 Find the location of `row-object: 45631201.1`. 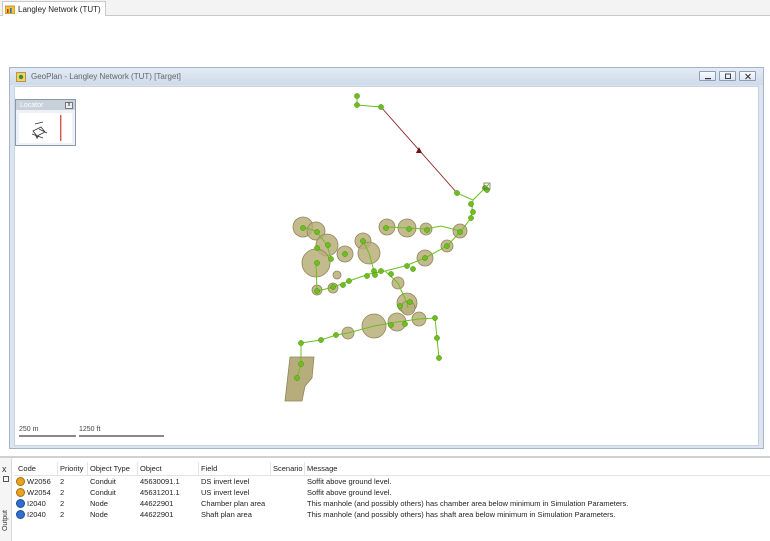

row-object: 45631201.1 is located at coordinates (160, 492).